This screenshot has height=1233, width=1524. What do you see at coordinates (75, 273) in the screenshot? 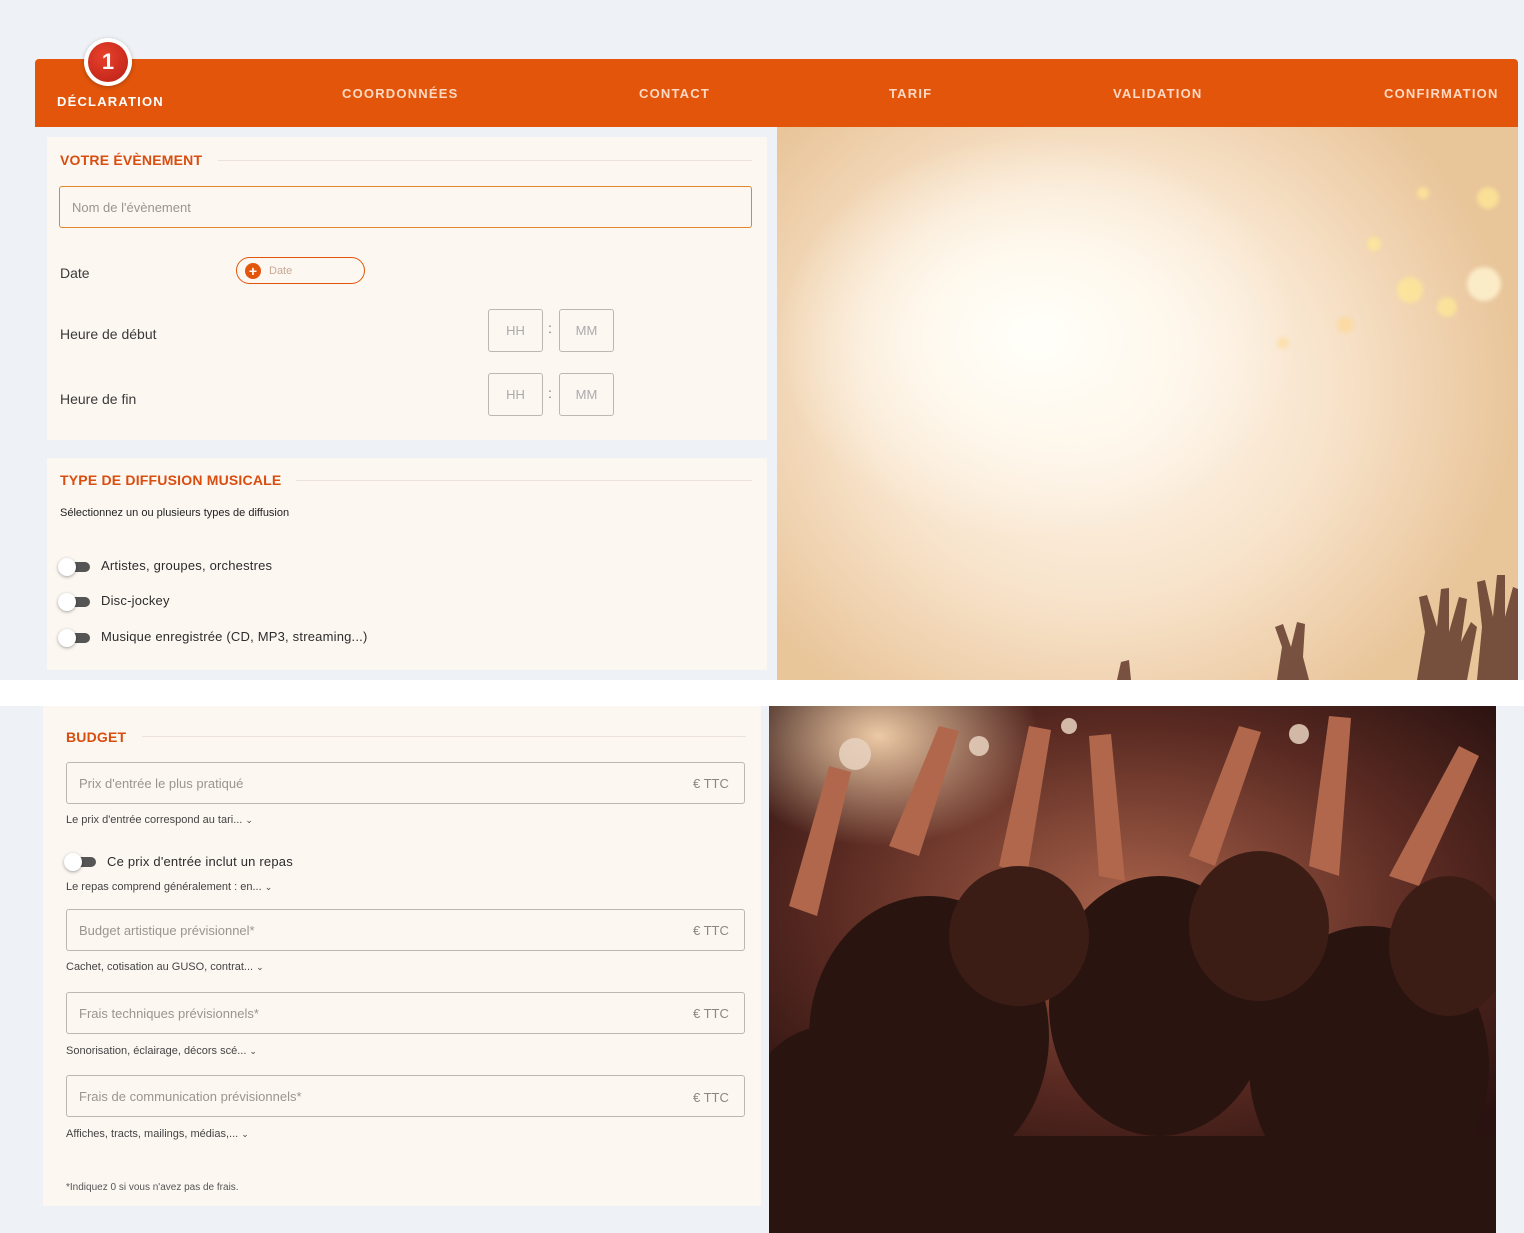
I see `date-label: Date` at bounding box center [75, 273].